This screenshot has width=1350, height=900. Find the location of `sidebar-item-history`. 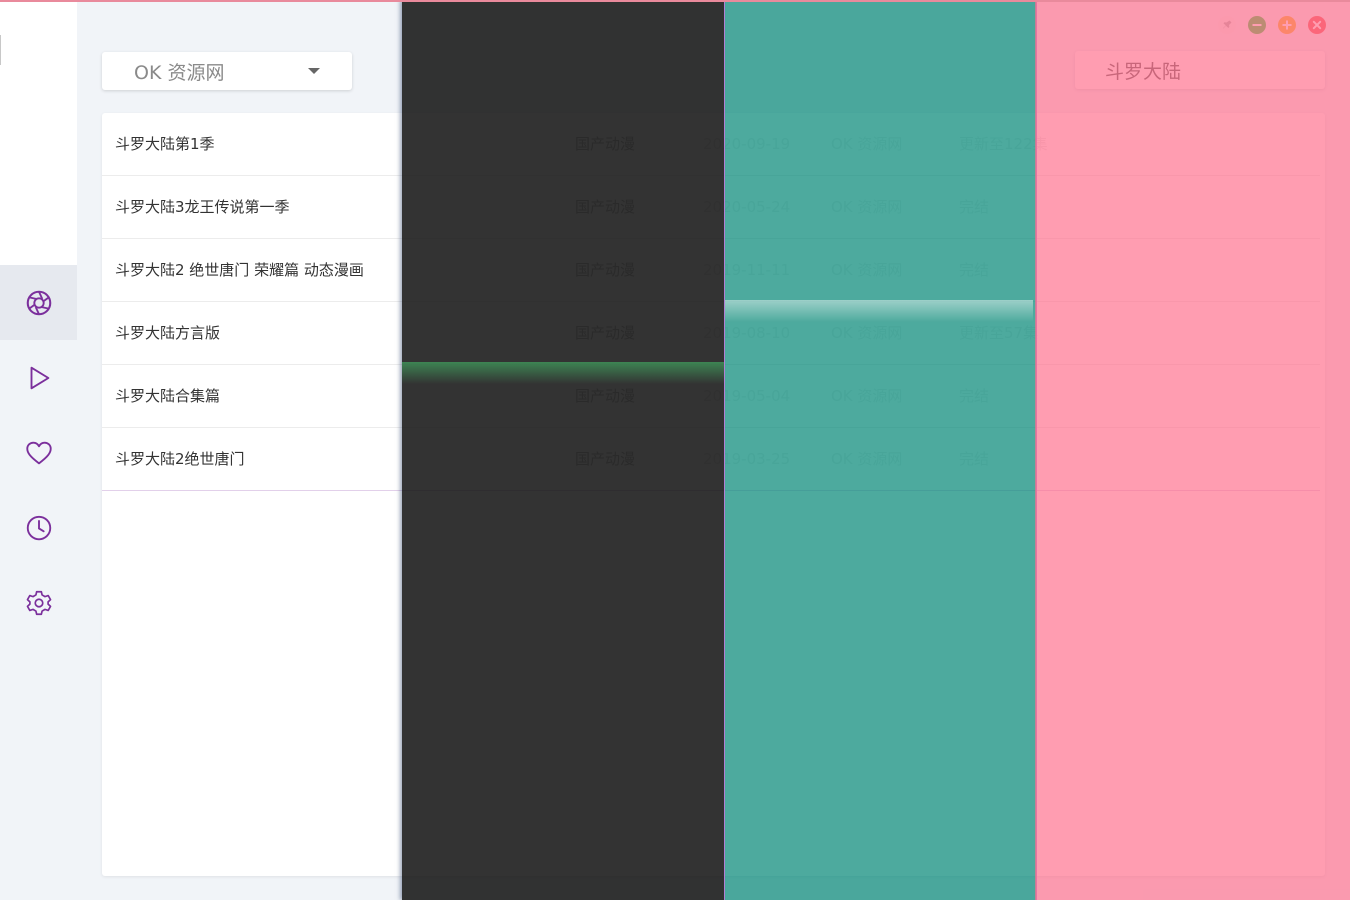

sidebar-item-history is located at coordinates (38, 527).